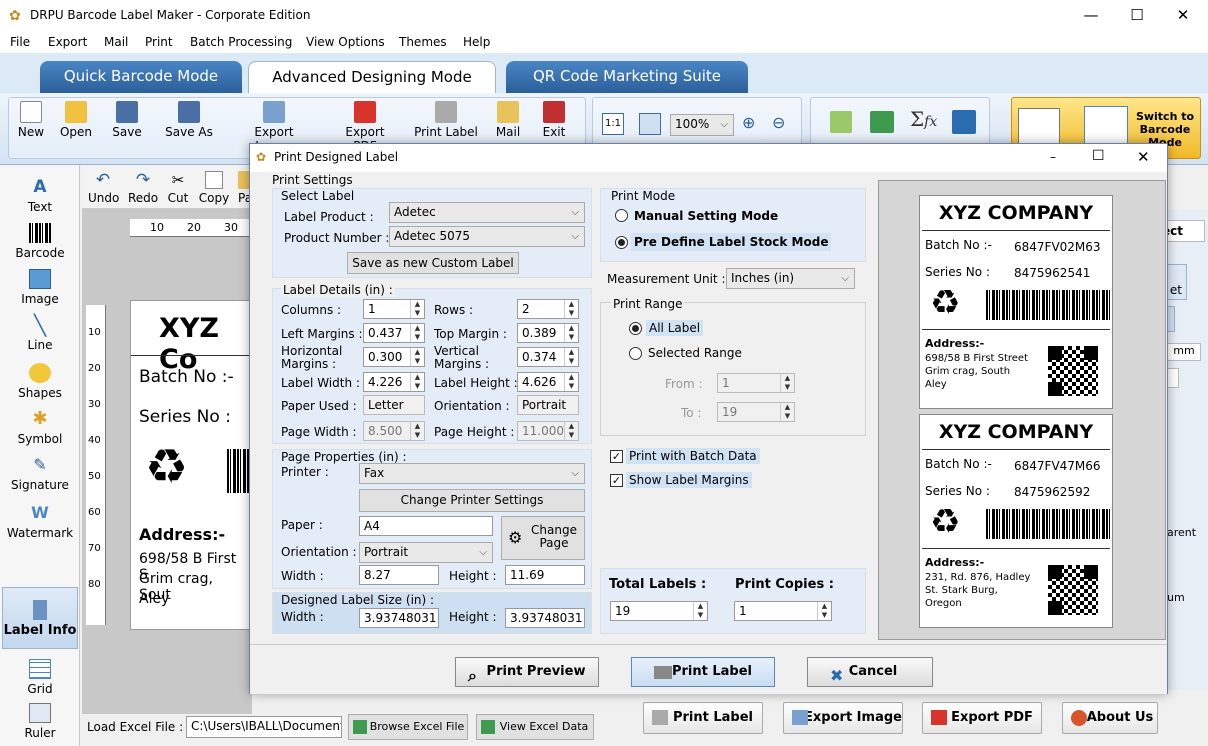 This screenshot has height=746, width=1208. What do you see at coordinates (554, 120) in the screenshot?
I see `exit-button: Exit` at bounding box center [554, 120].